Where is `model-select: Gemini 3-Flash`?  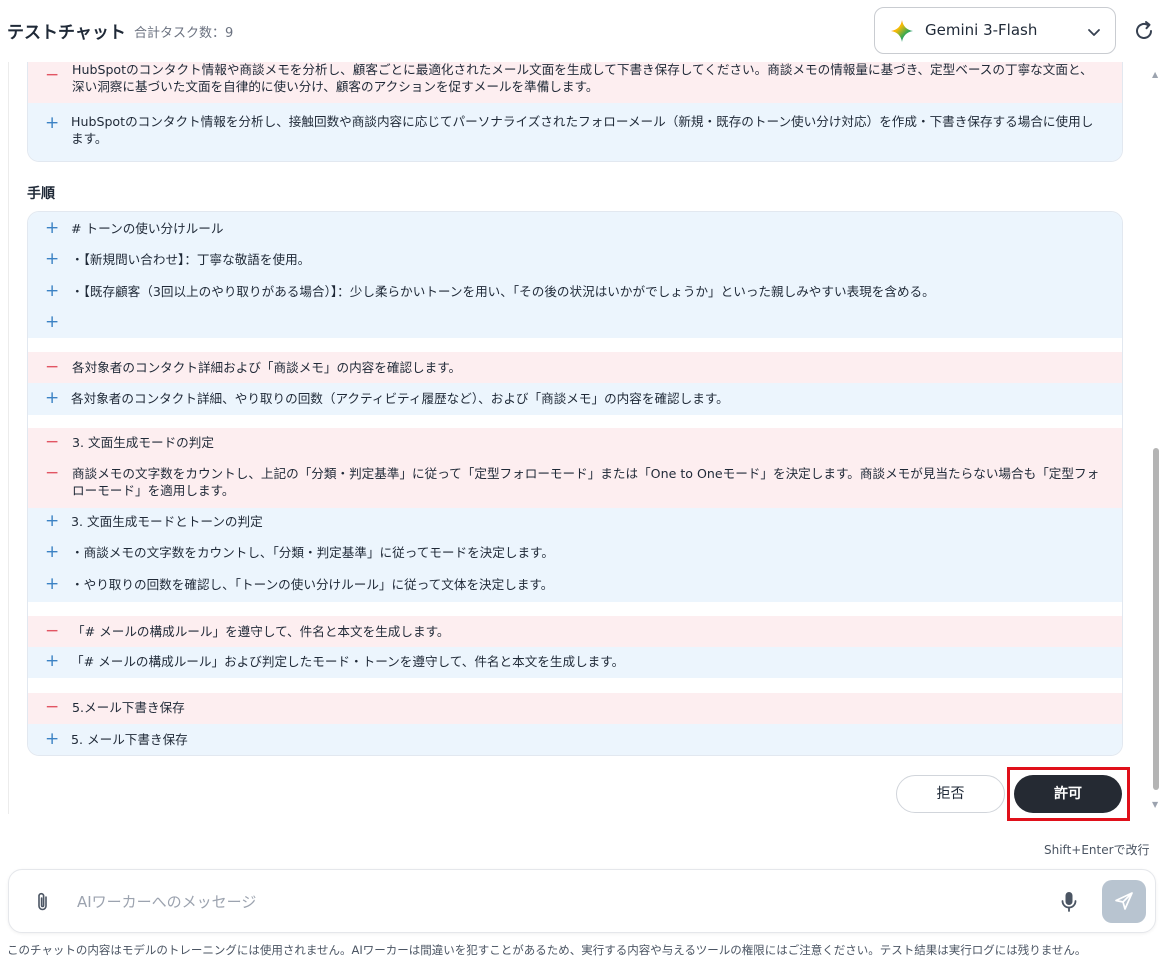 model-select: Gemini 3-Flash is located at coordinates (995, 30).